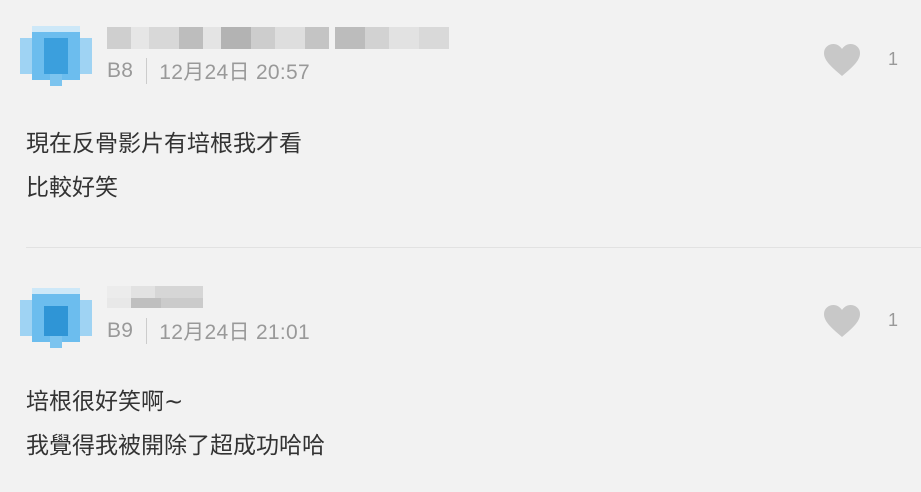 The width and height of the screenshot is (921, 492). Describe the element at coordinates (164, 144) in the screenshot. I see `comment-line: 現在反骨影片有培根我才看` at that location.